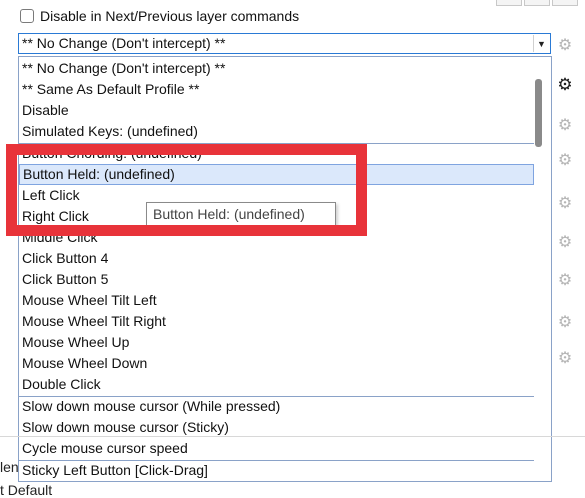 This screenshot has height=498, width=585. I want to click on action-combobox-value: ** No Change (Don't intercept) **, so click(124, 43).